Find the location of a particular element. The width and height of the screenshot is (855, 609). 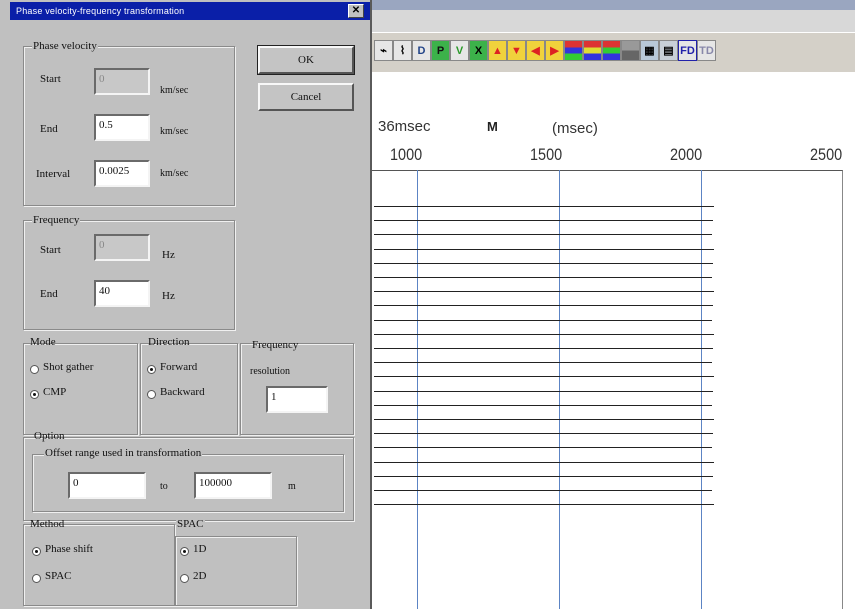

plot-header-m: M is located at coordinates (492, 126).